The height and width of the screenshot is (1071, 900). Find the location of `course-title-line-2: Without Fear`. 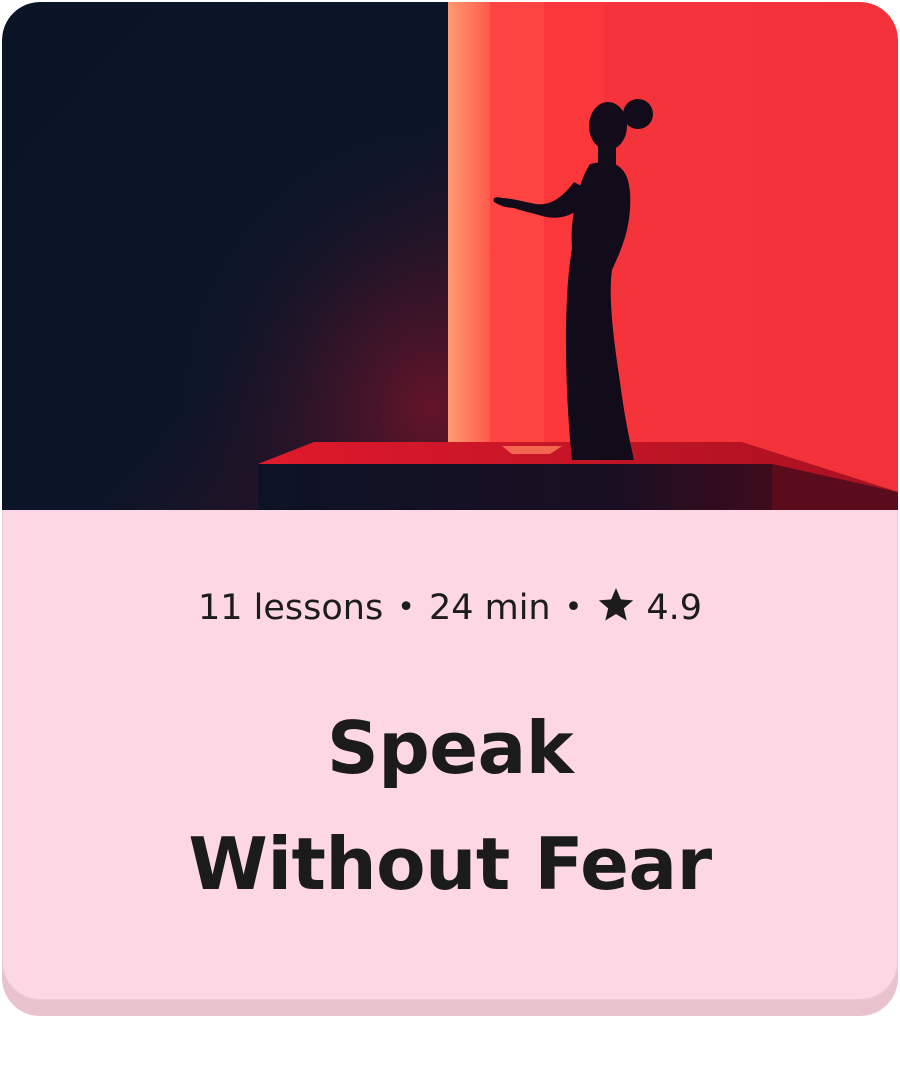

course-title-line-2: Without Fear is located at coordinates (450, 864).